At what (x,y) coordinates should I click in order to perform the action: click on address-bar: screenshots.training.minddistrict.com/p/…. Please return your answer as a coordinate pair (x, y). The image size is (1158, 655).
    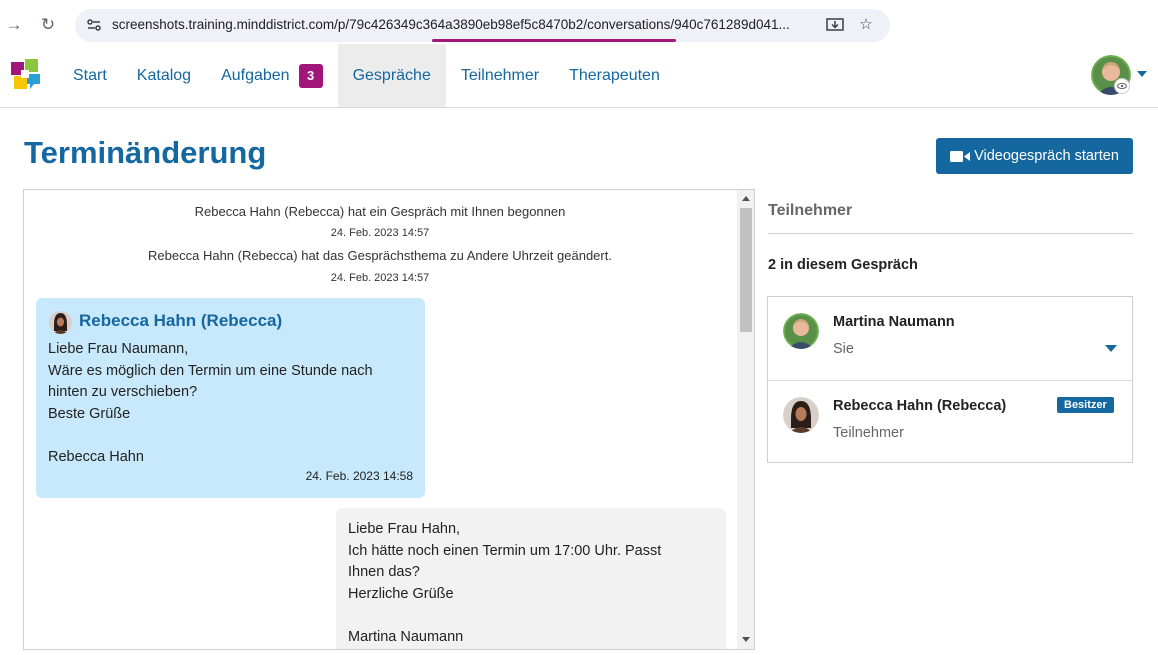
    Looking at the image, I should click on (482, 25).